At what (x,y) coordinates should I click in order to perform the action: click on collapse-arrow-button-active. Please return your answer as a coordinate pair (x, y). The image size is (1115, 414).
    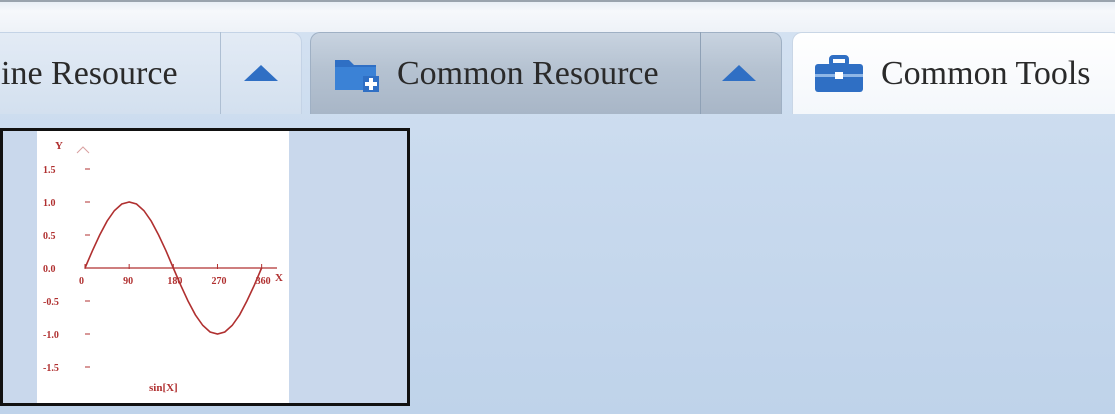
    Looking at the image, I should click on (739, 73).